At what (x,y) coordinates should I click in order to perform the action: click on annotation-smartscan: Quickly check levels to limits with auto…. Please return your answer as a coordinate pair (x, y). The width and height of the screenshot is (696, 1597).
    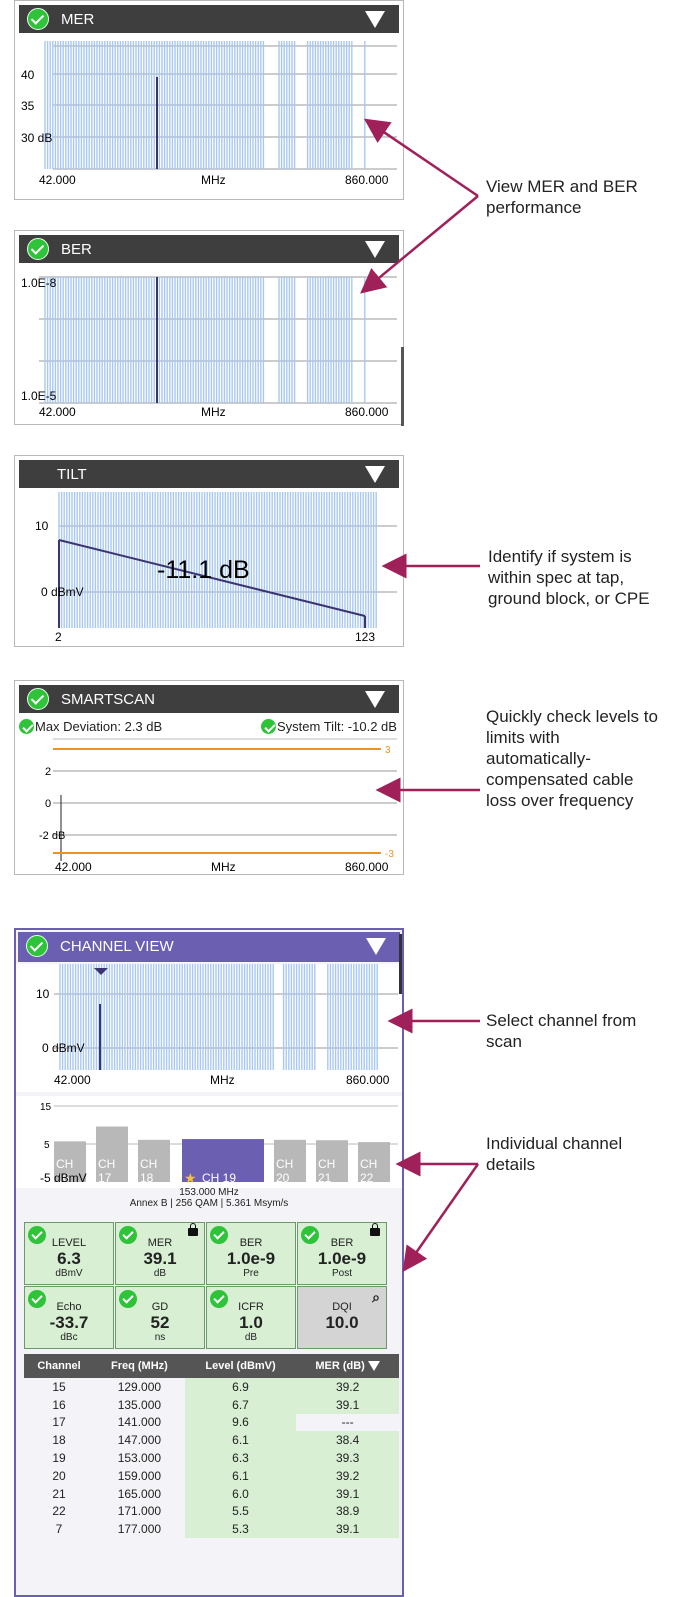
    Looking at the image, I should click on (572, 758).